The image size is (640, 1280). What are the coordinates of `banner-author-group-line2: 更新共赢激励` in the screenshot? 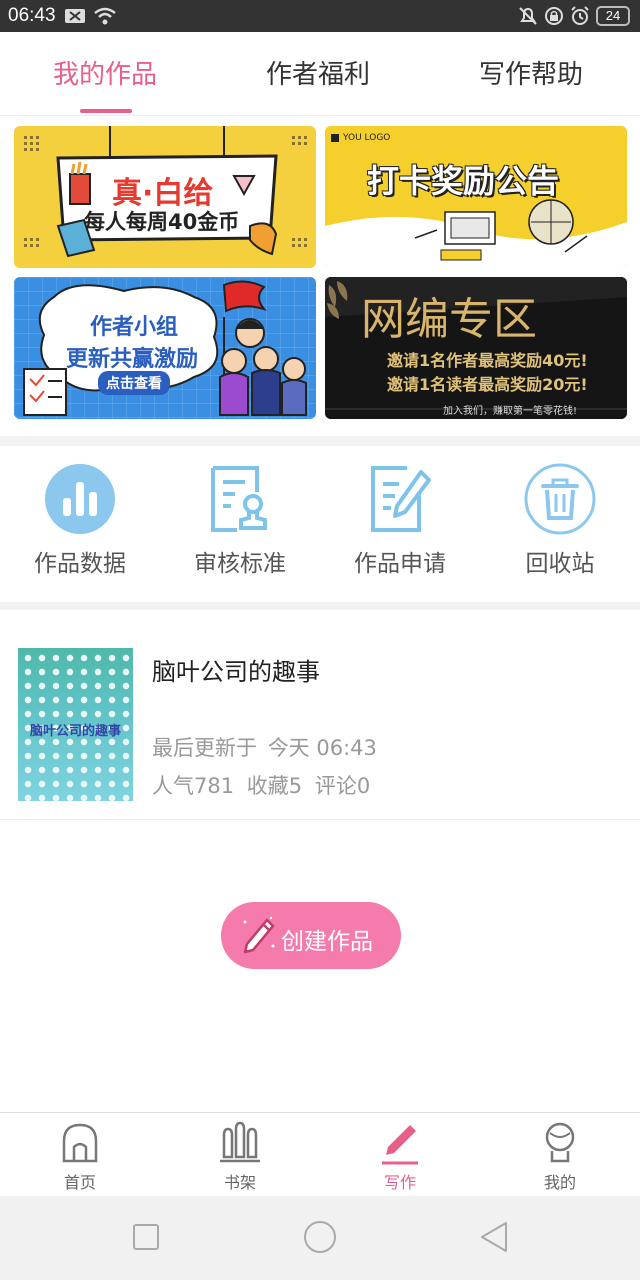 It's located at (132, 359).